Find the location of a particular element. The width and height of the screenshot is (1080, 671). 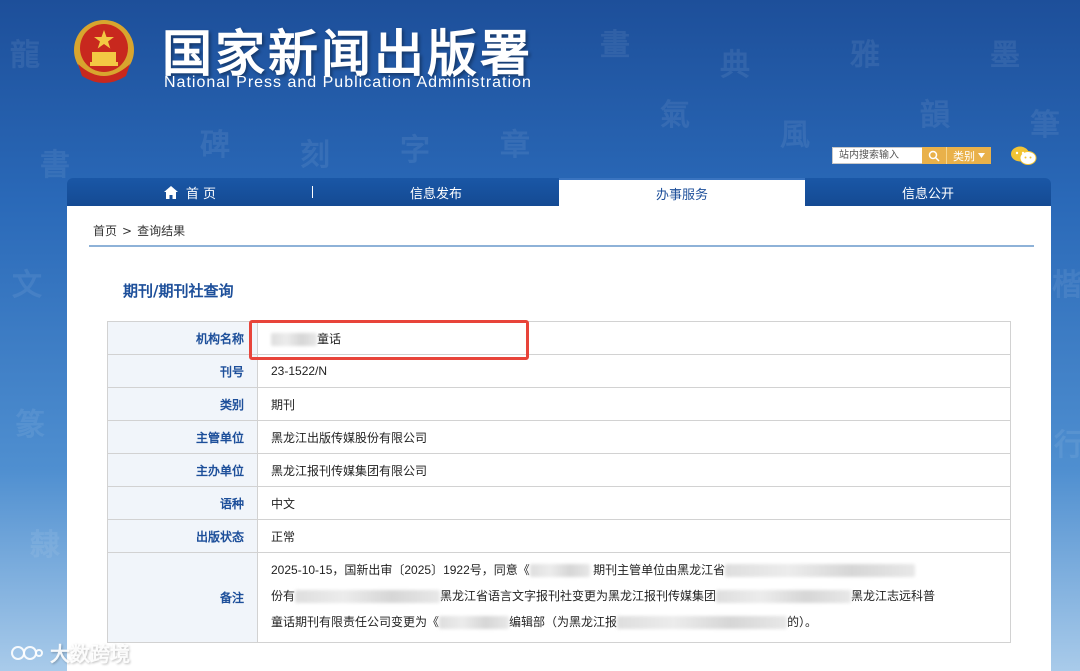

wechat-icon is located at coordinates (1024, 156).